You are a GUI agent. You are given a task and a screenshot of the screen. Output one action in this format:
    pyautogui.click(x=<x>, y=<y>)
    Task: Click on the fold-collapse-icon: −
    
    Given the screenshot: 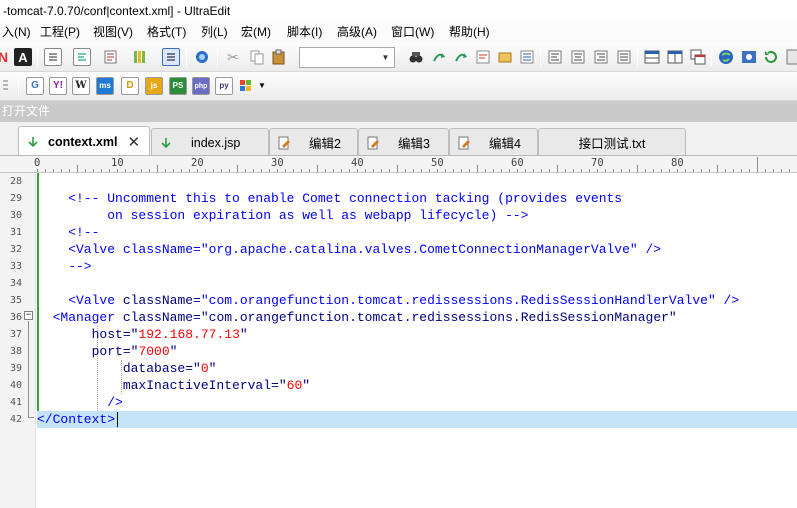 What is the action you would take?
    pyautogui.click(x=28, y=315)
    